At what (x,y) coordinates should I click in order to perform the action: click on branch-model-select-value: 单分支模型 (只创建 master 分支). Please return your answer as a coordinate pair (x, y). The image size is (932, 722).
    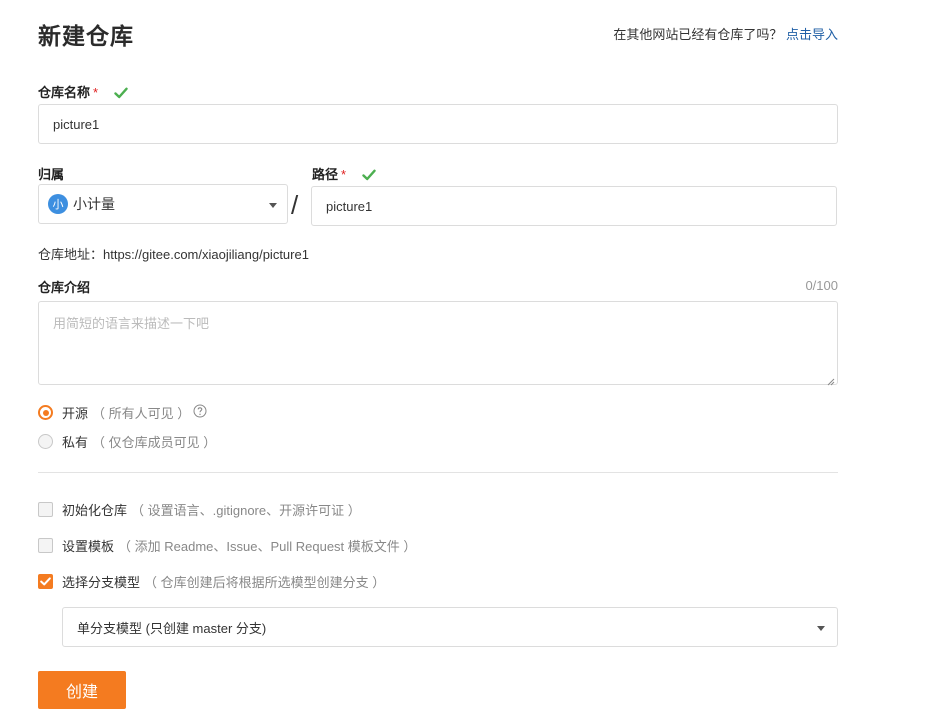
    Looking at the image, I should click on (172, 628).